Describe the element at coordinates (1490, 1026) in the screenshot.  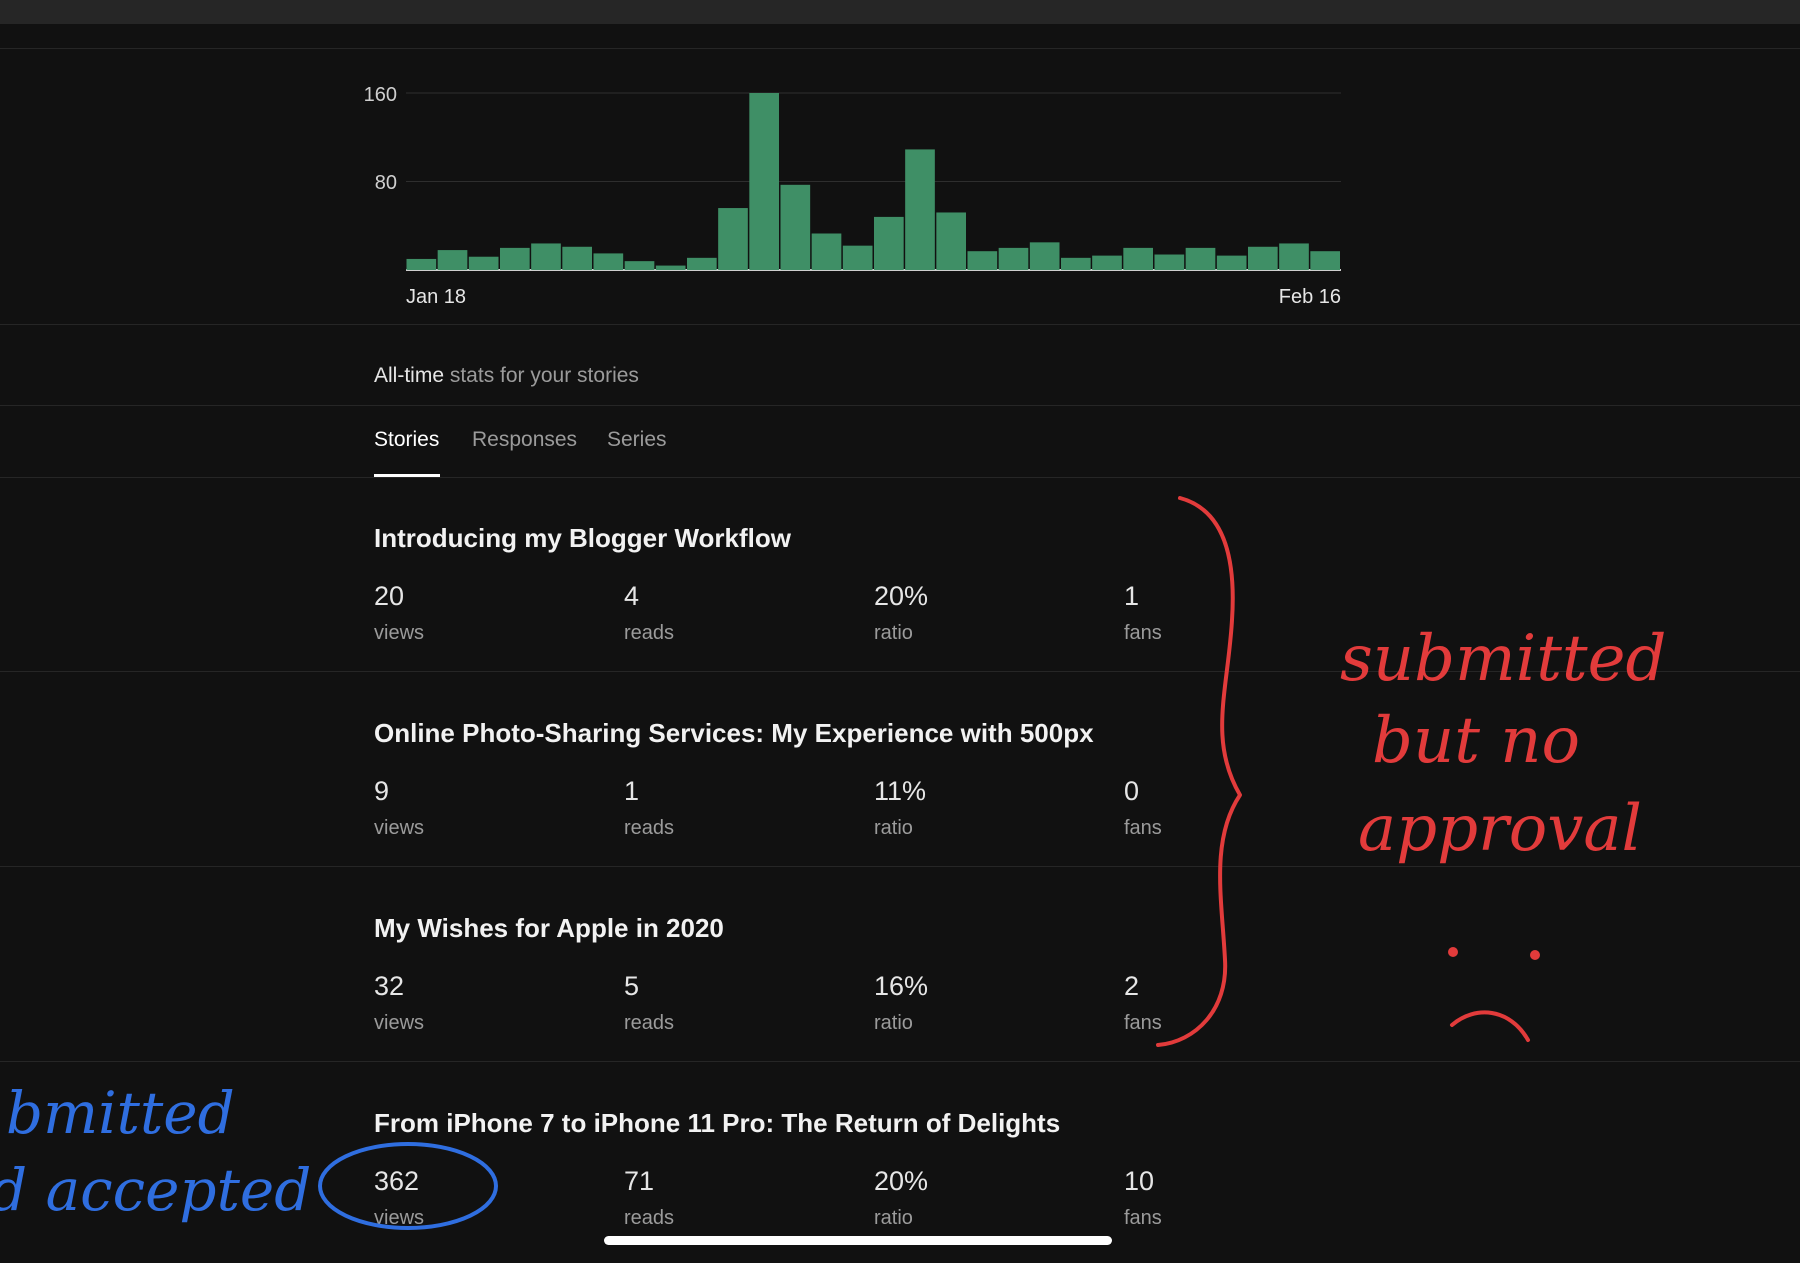
I see `sad-face-mouth` at that location.